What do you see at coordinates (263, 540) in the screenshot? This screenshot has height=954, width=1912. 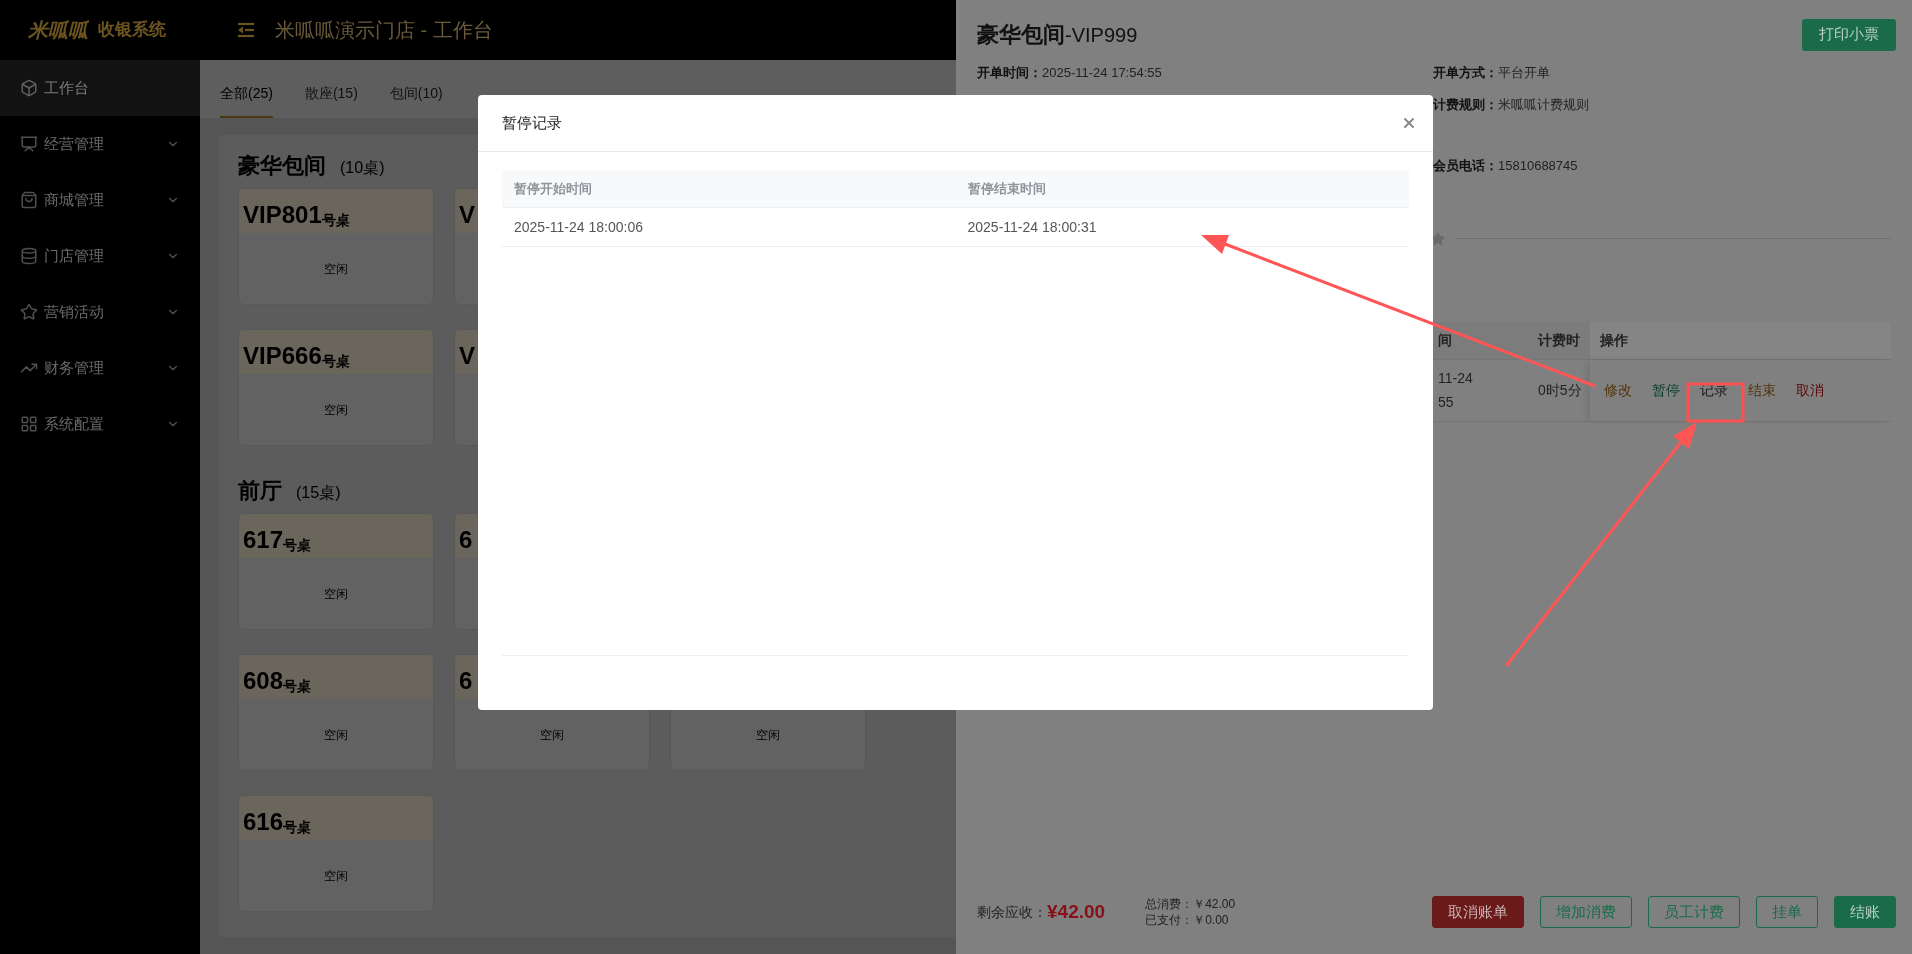 I see `table-name: 617` at bounding box center [263, 540].